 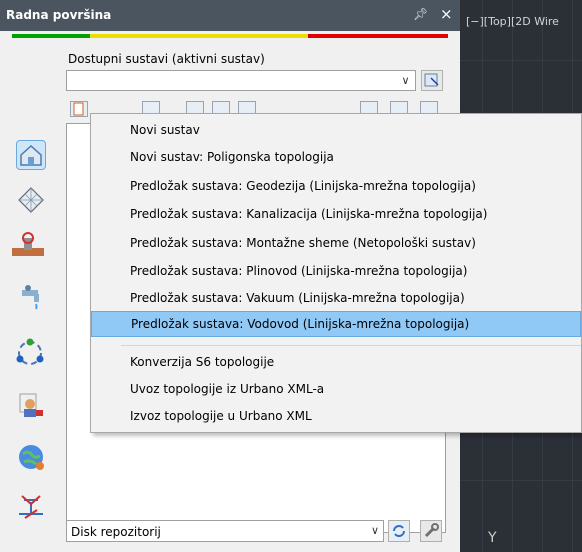 What do you see at coordinates (336, 131) in the screenshot?
I see `menu-item-new-system: Novi sustav` at bounding box center [336, 131].